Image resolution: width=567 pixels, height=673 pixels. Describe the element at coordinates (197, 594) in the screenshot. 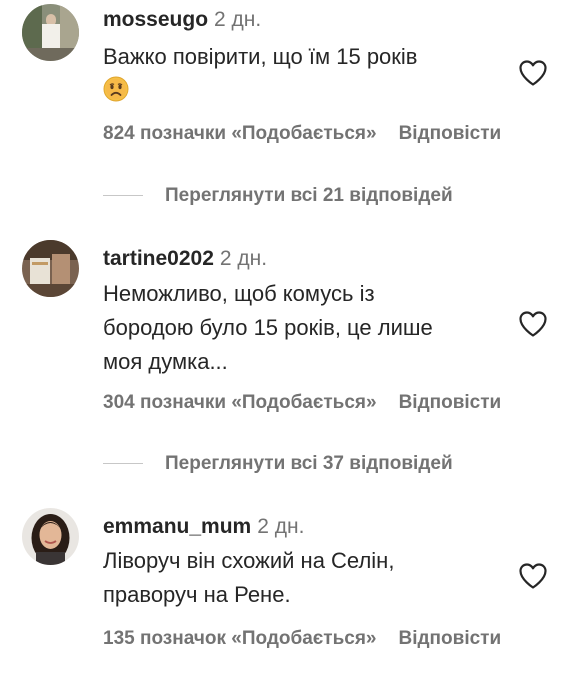

I see `comment-text-line: праворуч на Рене.` at that location.